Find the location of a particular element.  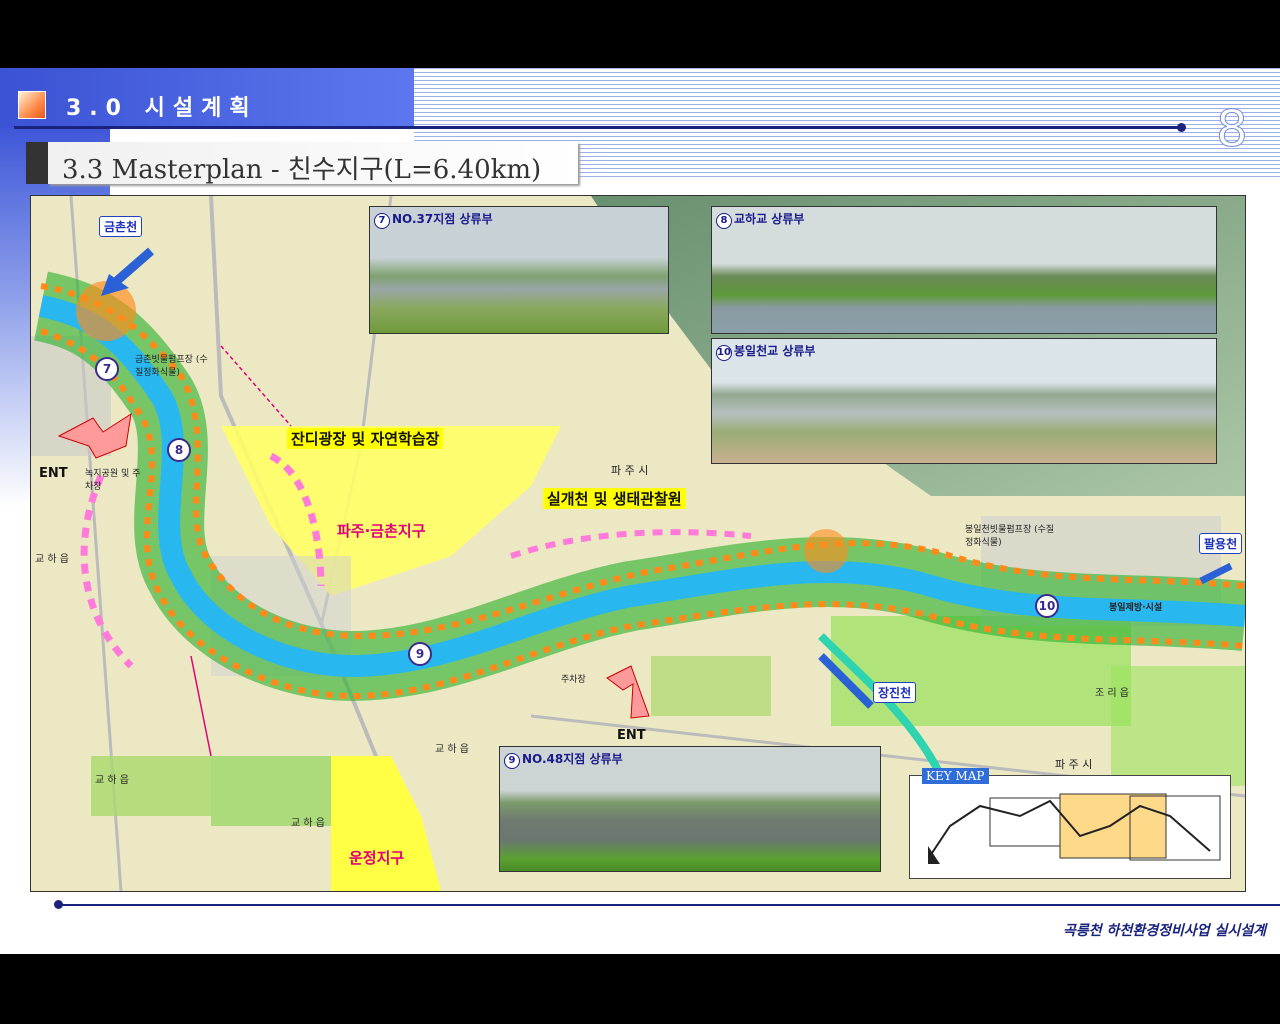

section-square-icon is located at coordinates (32, 105).